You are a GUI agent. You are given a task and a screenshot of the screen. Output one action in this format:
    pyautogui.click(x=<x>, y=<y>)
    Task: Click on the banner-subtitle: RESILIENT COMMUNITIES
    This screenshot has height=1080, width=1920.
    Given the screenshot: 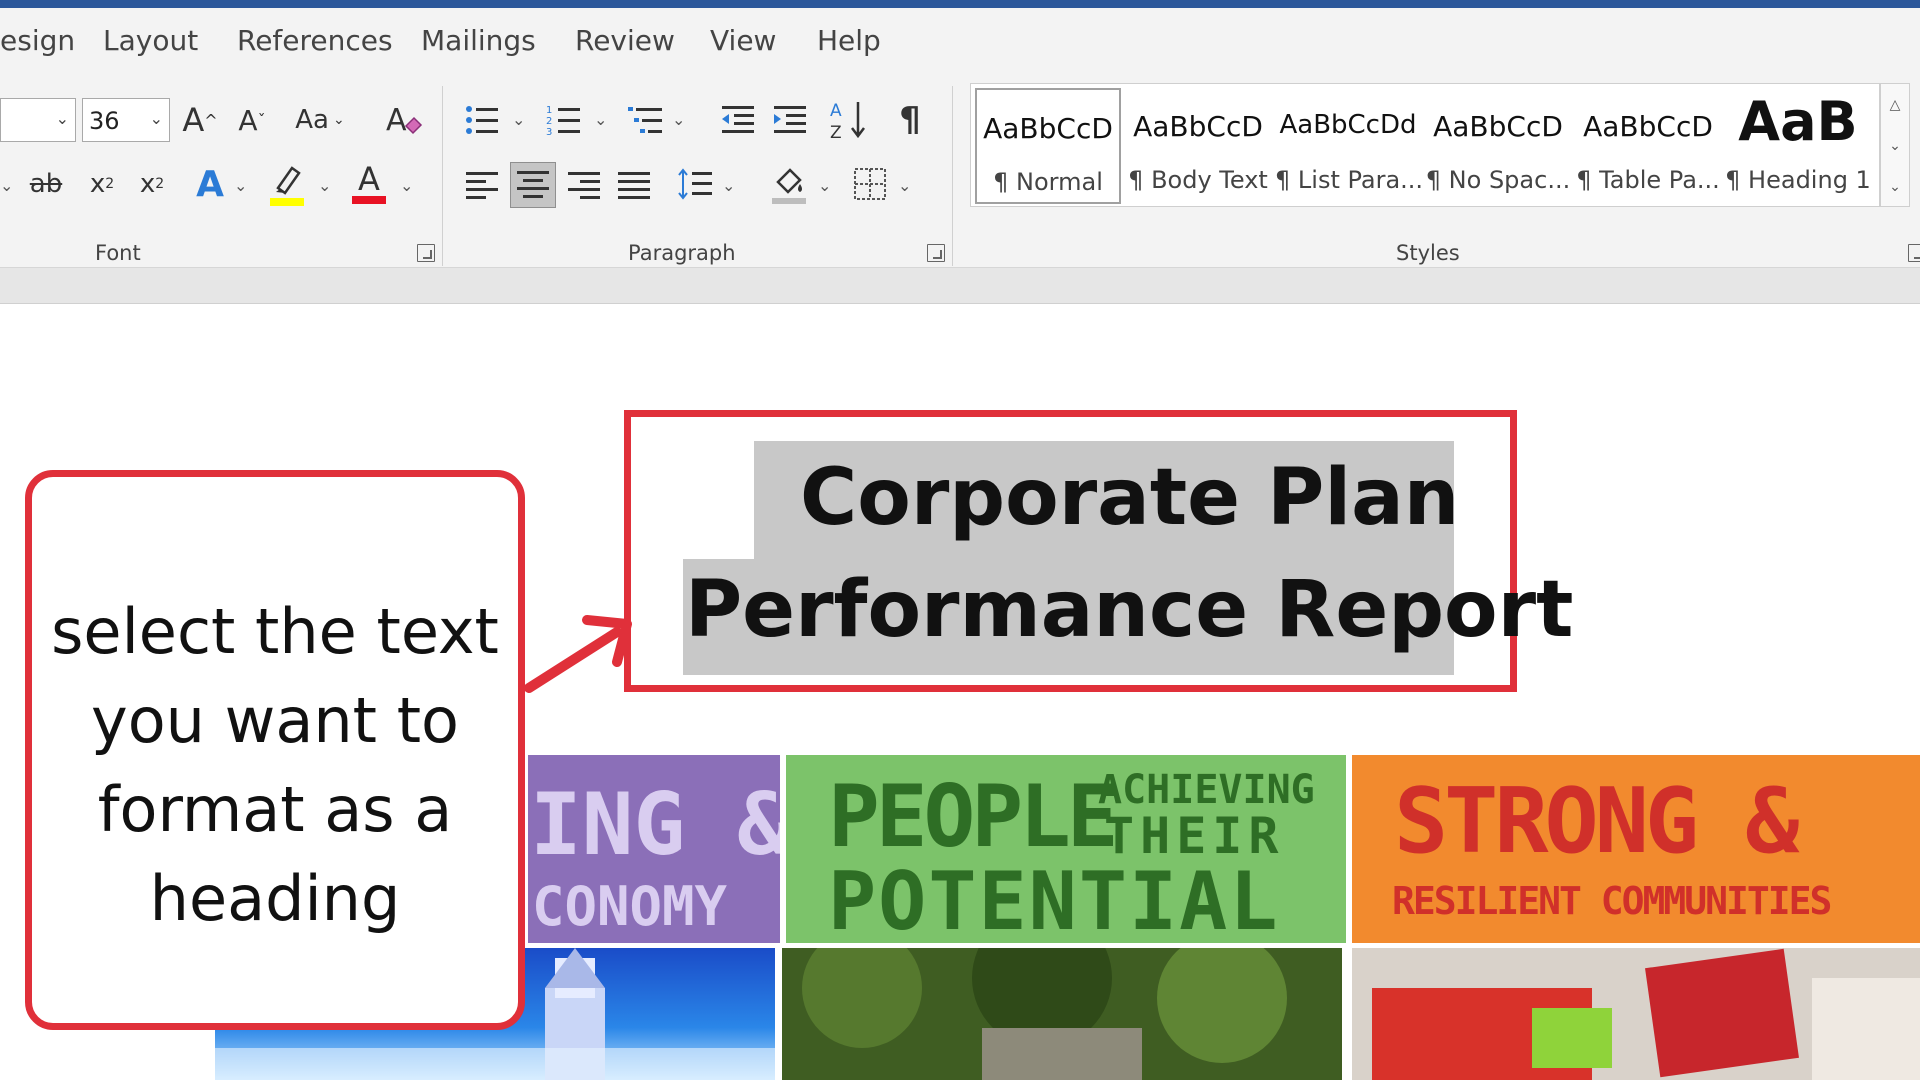 What is the action you would take?
    pyautogui.click(x=1612, y=901)
    